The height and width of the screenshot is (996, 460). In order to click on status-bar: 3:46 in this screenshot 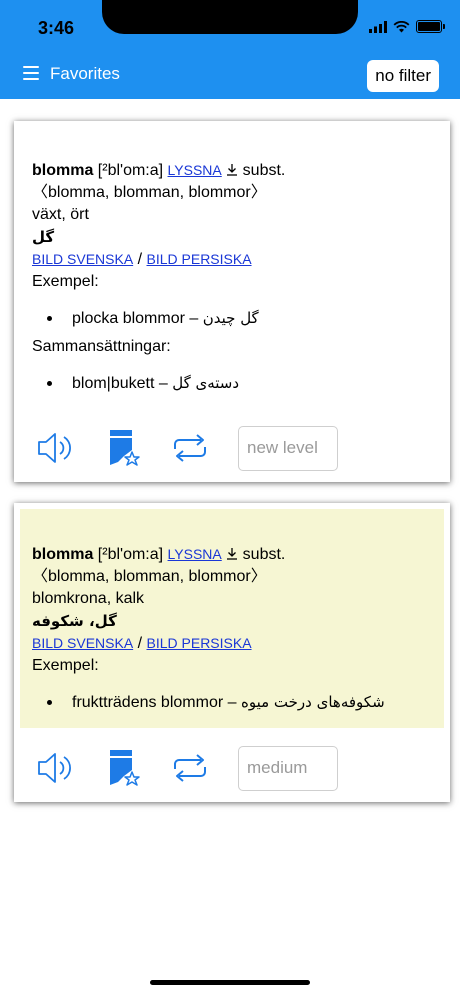, I will do `click(230, 25)`.